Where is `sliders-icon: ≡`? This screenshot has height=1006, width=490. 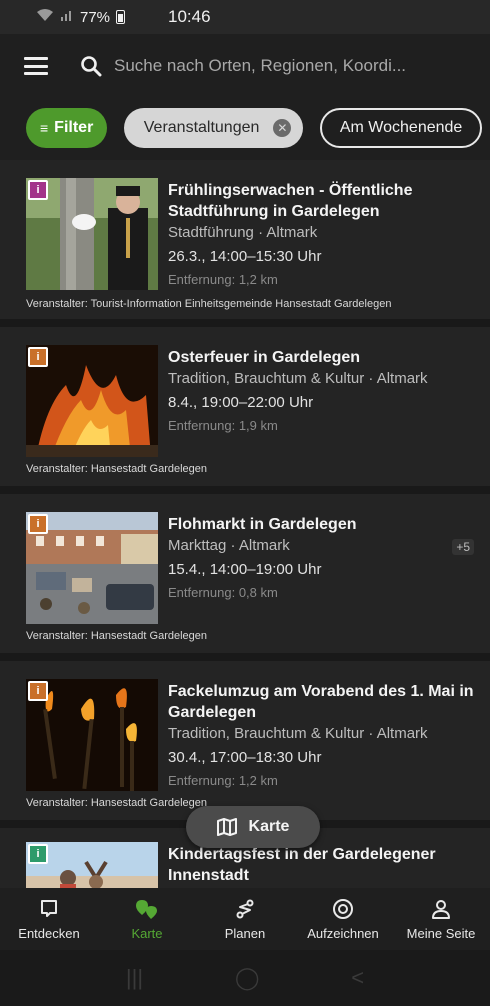 sliders-icon: ≡ is located at coordinates (44, 128).